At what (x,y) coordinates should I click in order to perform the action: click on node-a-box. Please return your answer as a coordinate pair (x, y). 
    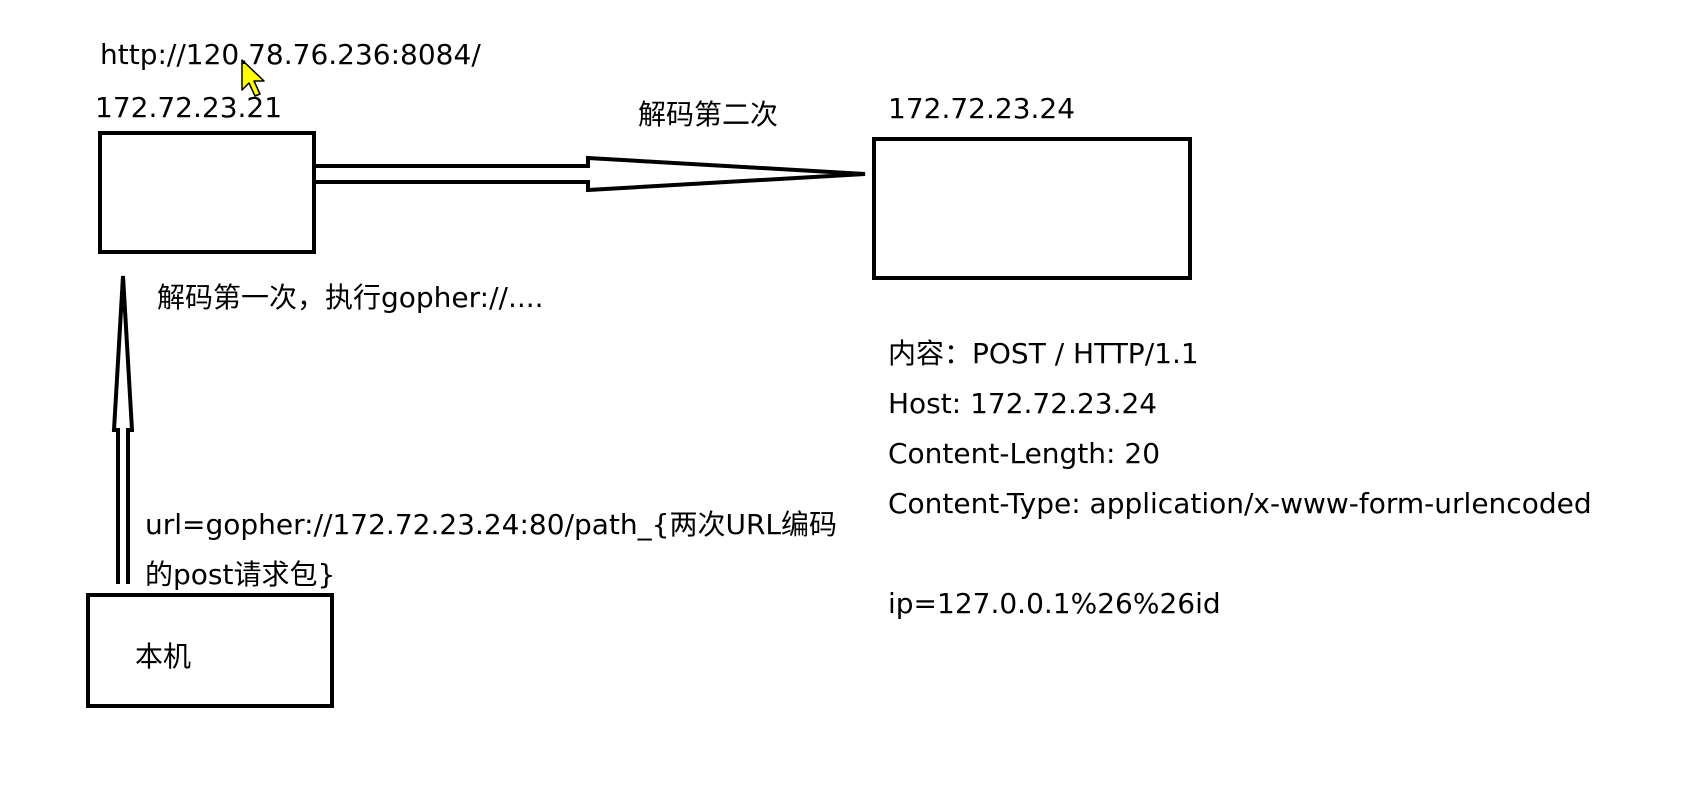
    Looking at the image, I should click on (207, 192).